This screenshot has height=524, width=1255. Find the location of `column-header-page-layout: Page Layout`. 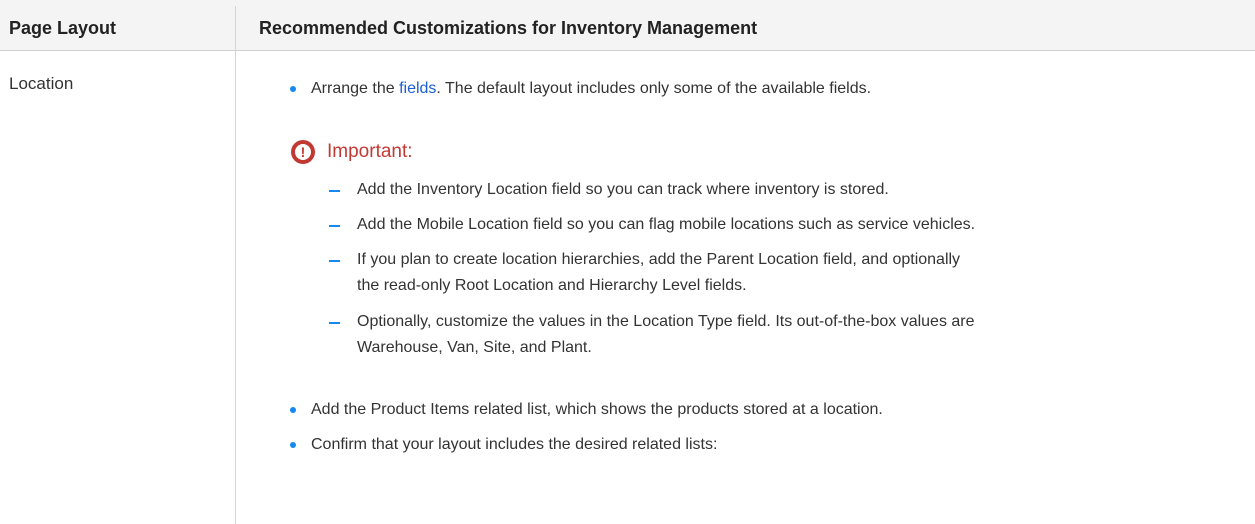

column-header-page-layout: Page Layout is located at coordinates (63, 28).